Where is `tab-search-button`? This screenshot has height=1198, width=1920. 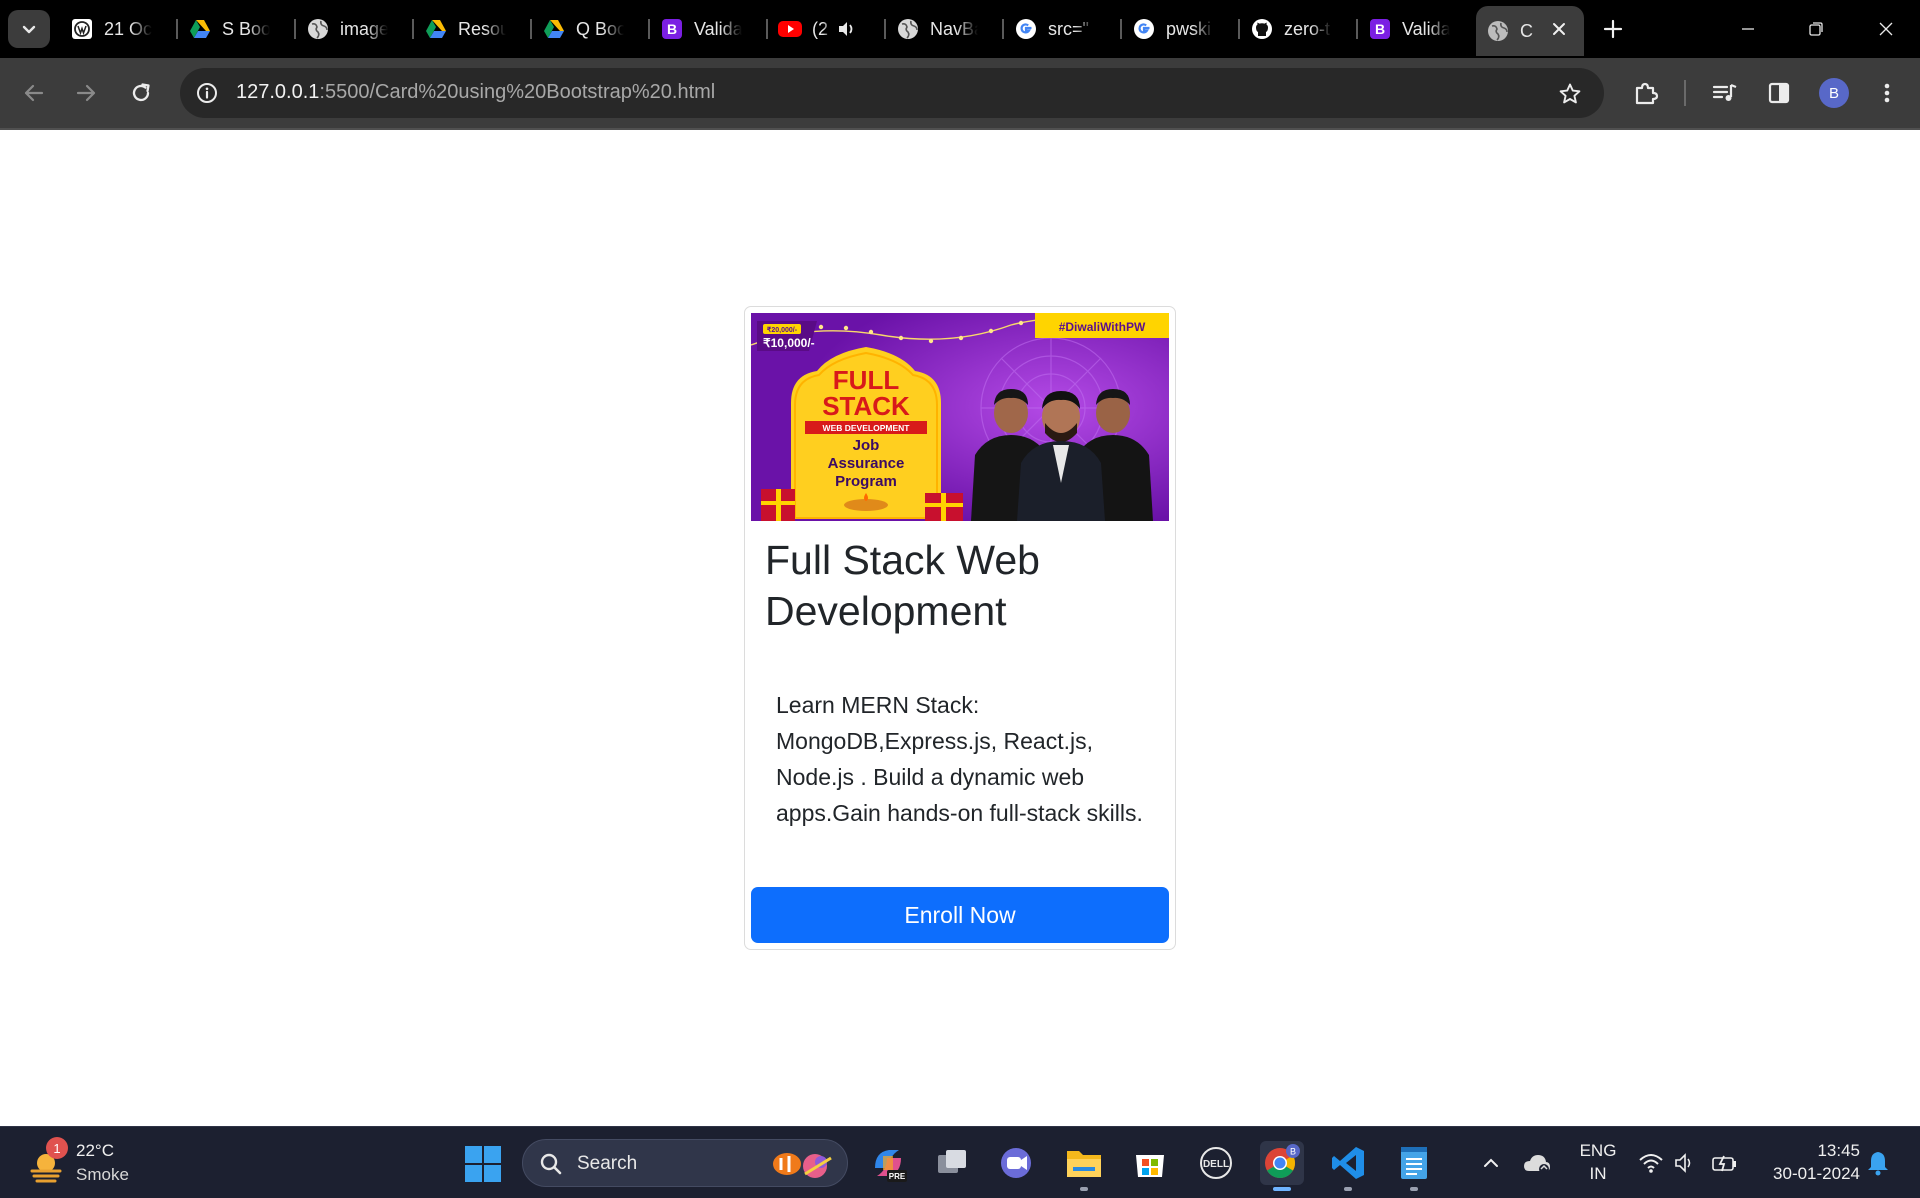
tab-search-button is located at coordinates (29, 29).